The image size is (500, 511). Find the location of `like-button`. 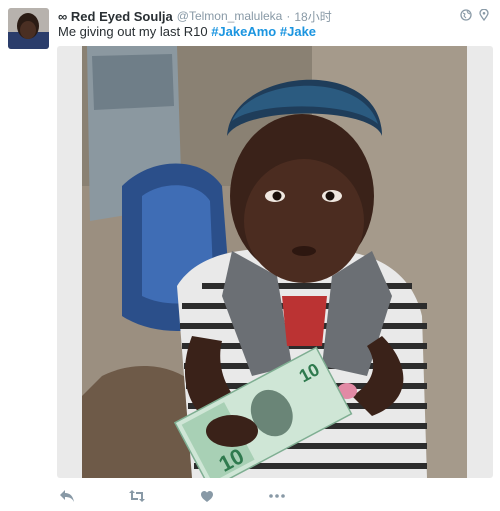

like-button is located at coordinates (207, 496).